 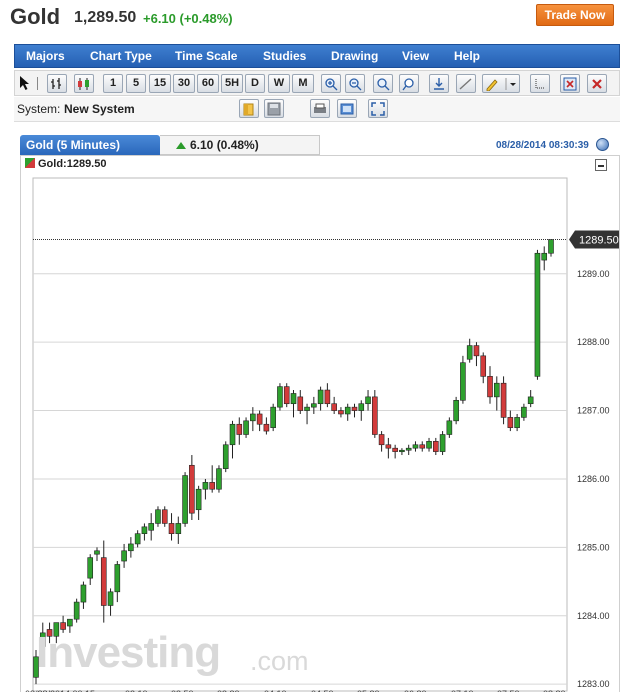 I want to click on folder-icon, so click(x=248, y=109).